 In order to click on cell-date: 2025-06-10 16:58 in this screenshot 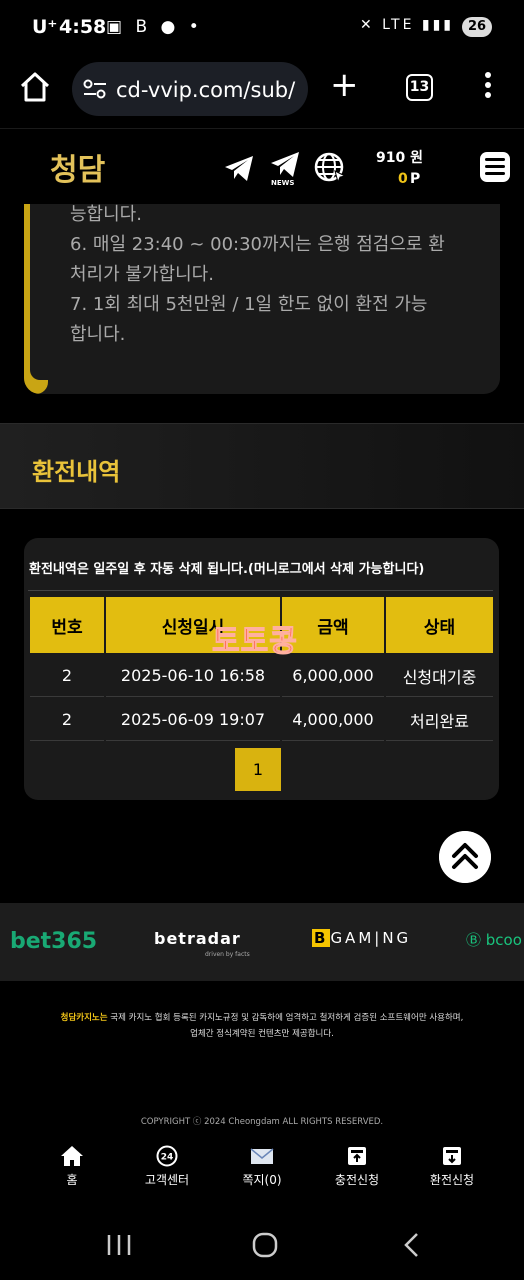, I will do `click(193, 676)`.